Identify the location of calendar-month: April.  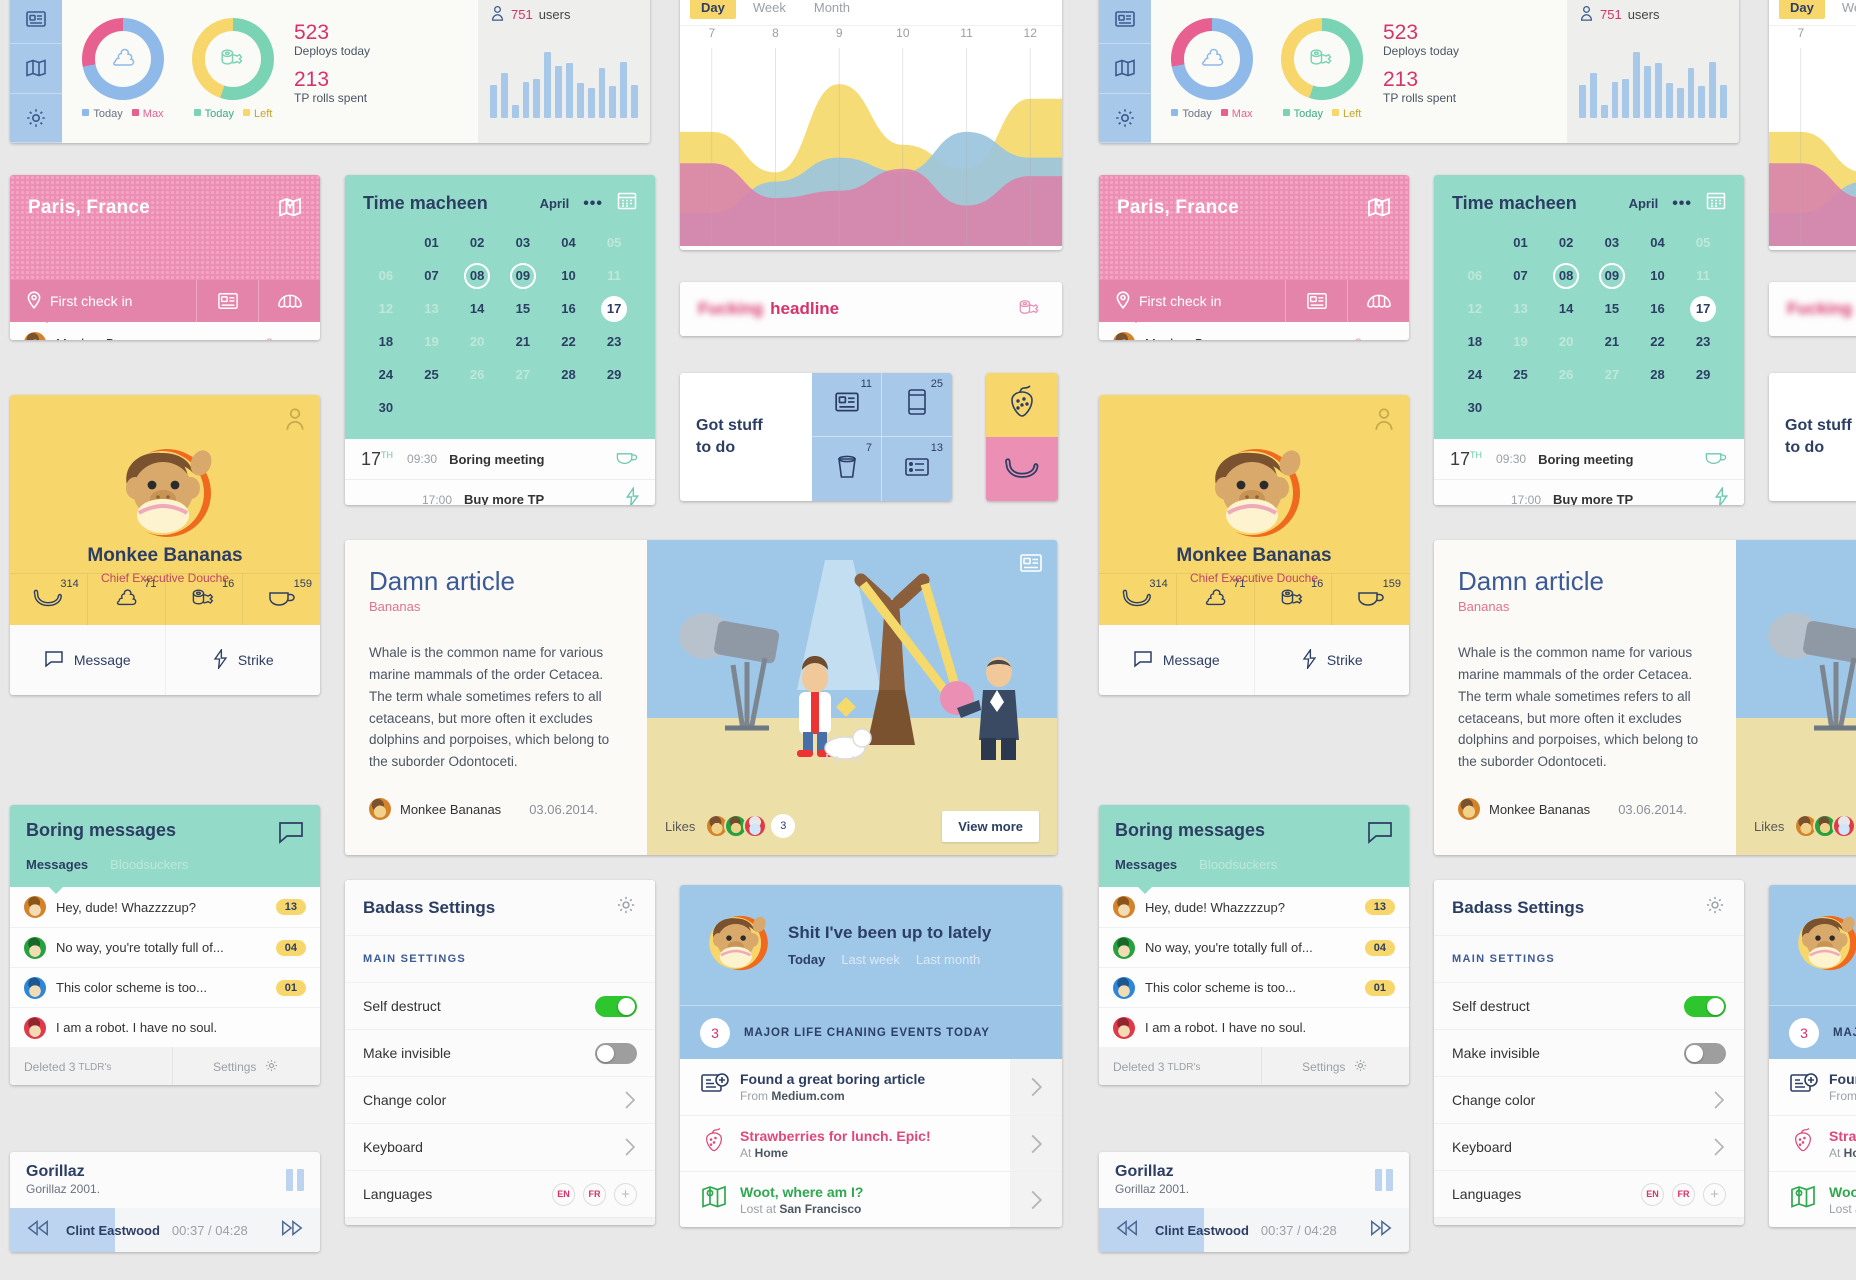
(555, 203).